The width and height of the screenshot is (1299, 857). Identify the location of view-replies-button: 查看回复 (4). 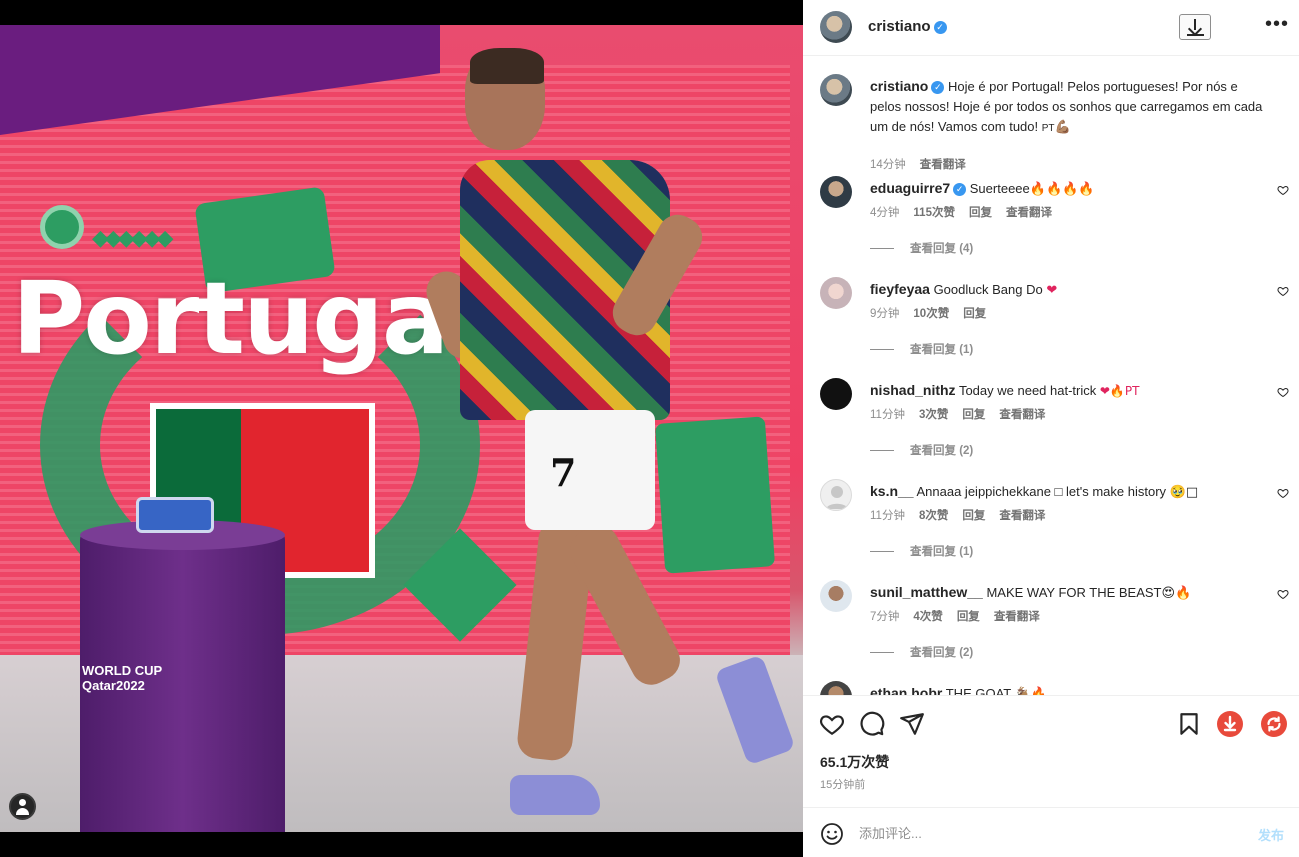
(921, 248).